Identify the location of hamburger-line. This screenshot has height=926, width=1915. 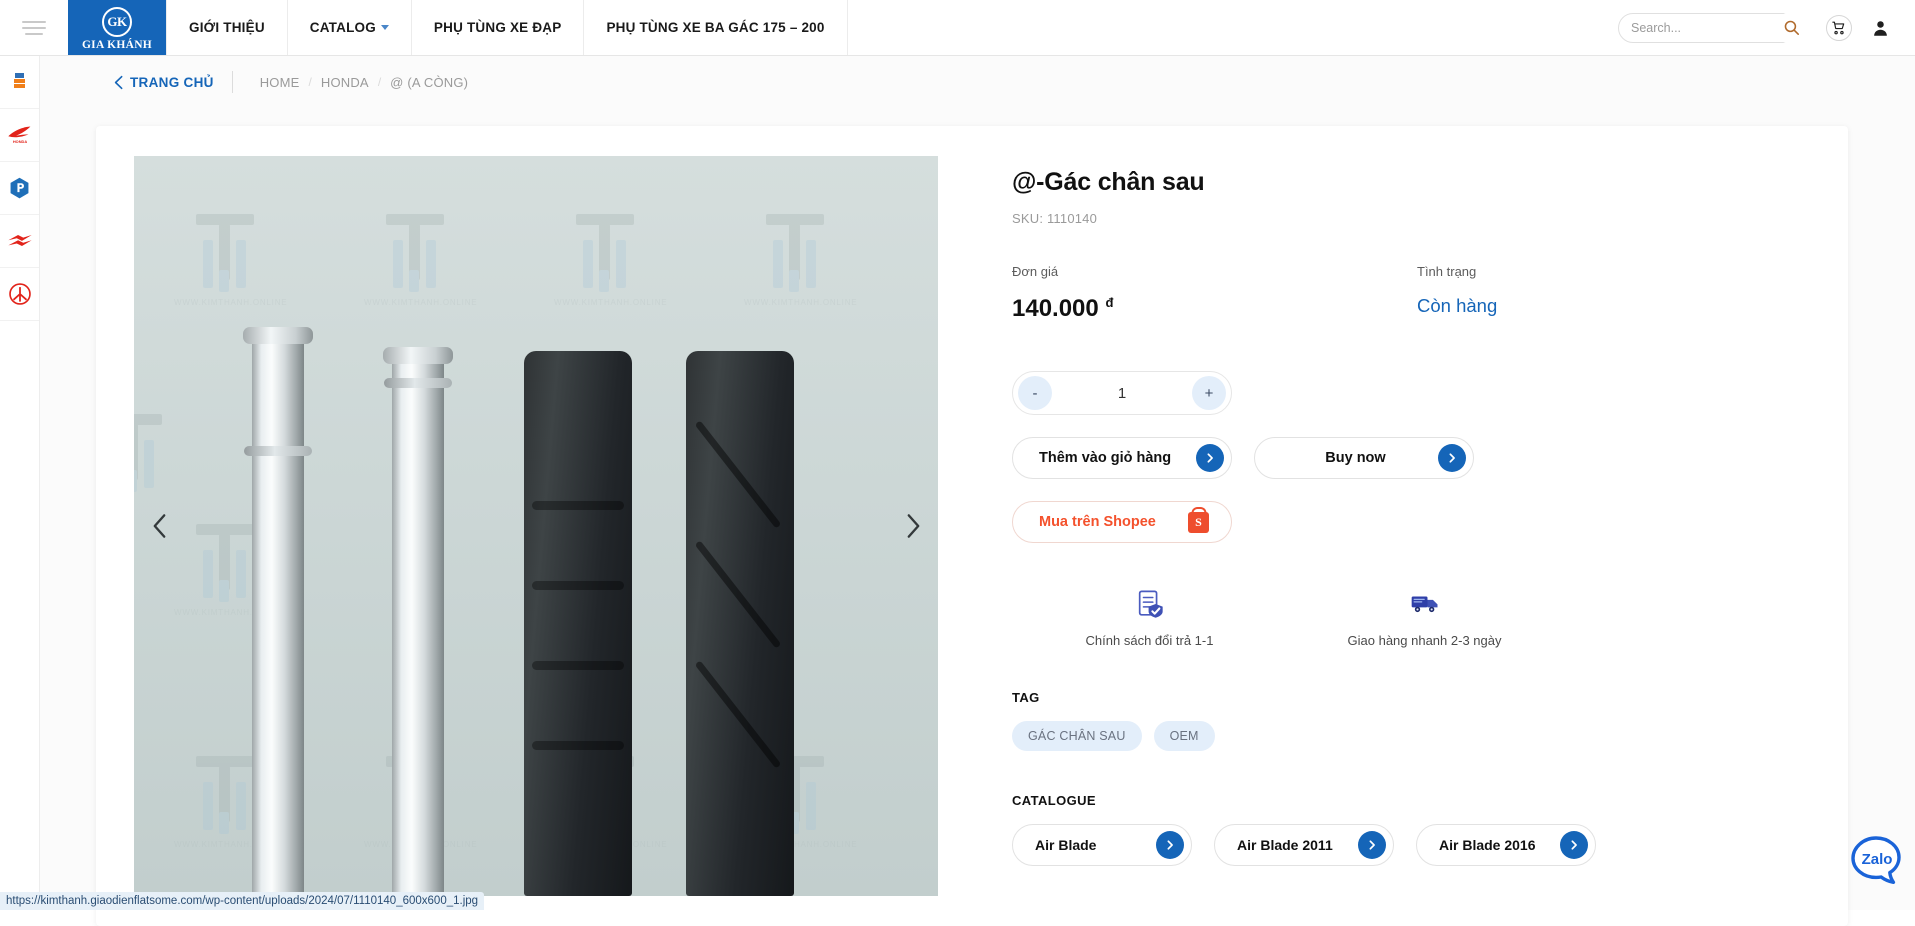
(34, 28).